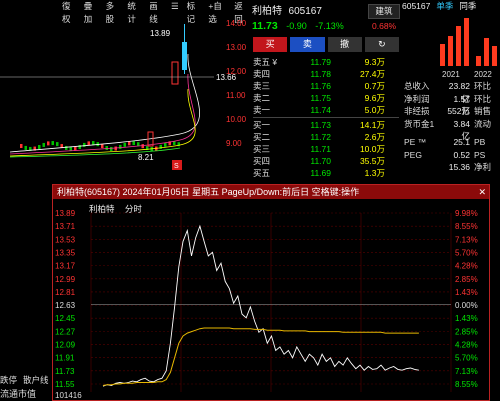  I want to click on buy-button: 买, so click(270, 44).